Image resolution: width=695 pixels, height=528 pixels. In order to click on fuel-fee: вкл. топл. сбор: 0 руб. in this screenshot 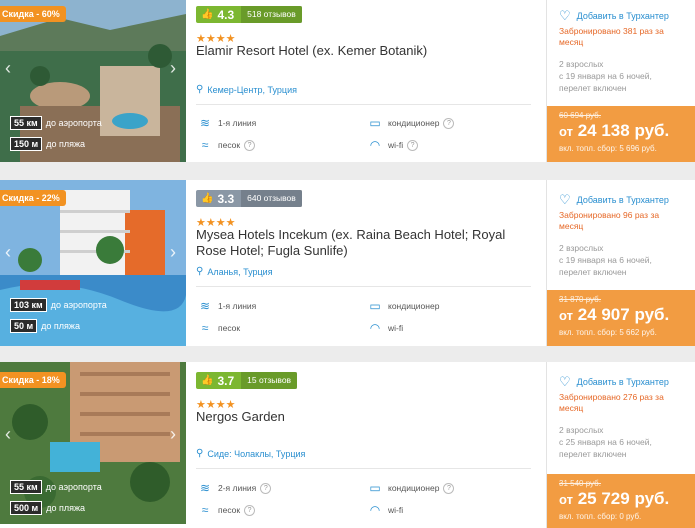, I will do `click(600, 516)`.